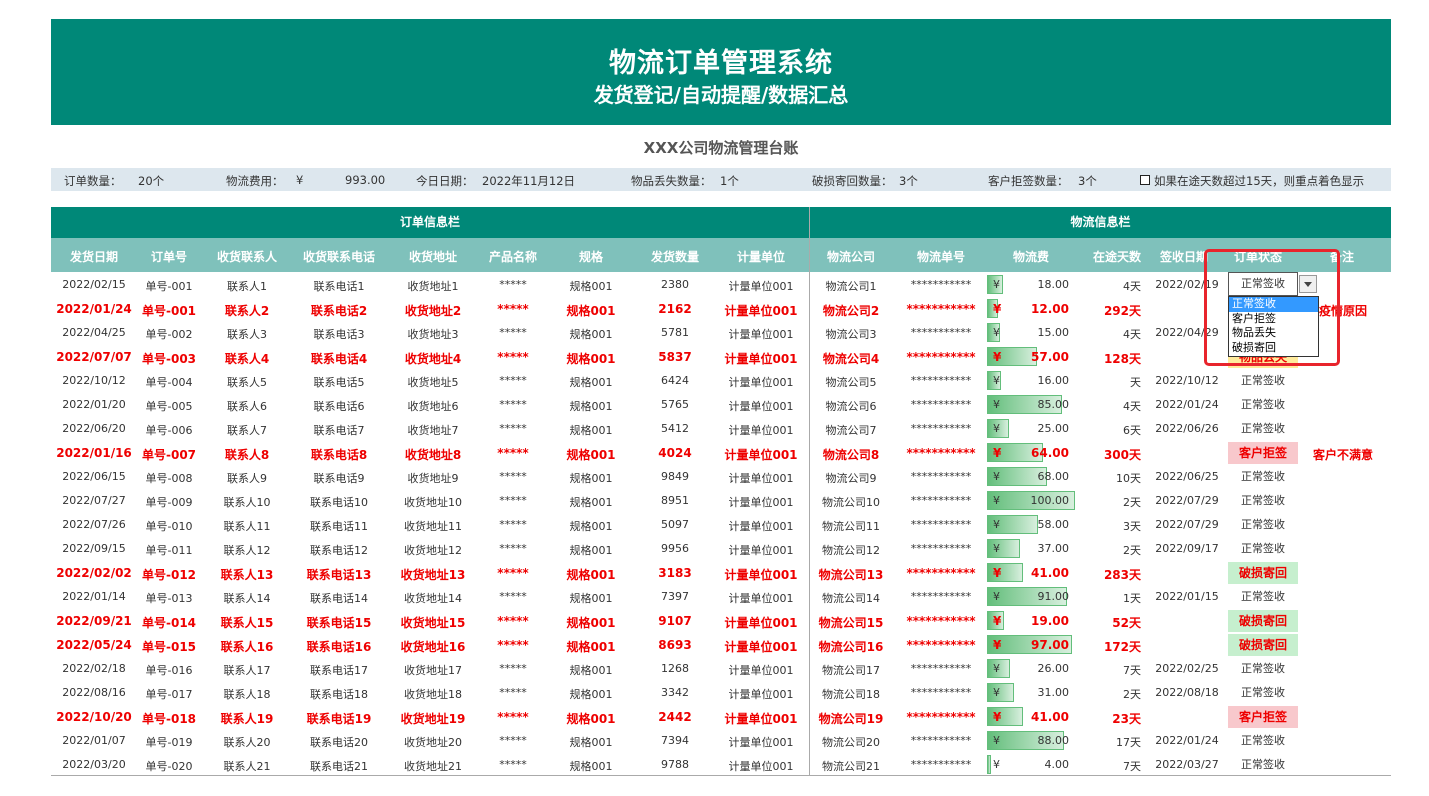  What do you see at coordinates (169, 718) in the screenshot?
I see `cell-order-no: 单号-018` at bounding box center [169, 718].